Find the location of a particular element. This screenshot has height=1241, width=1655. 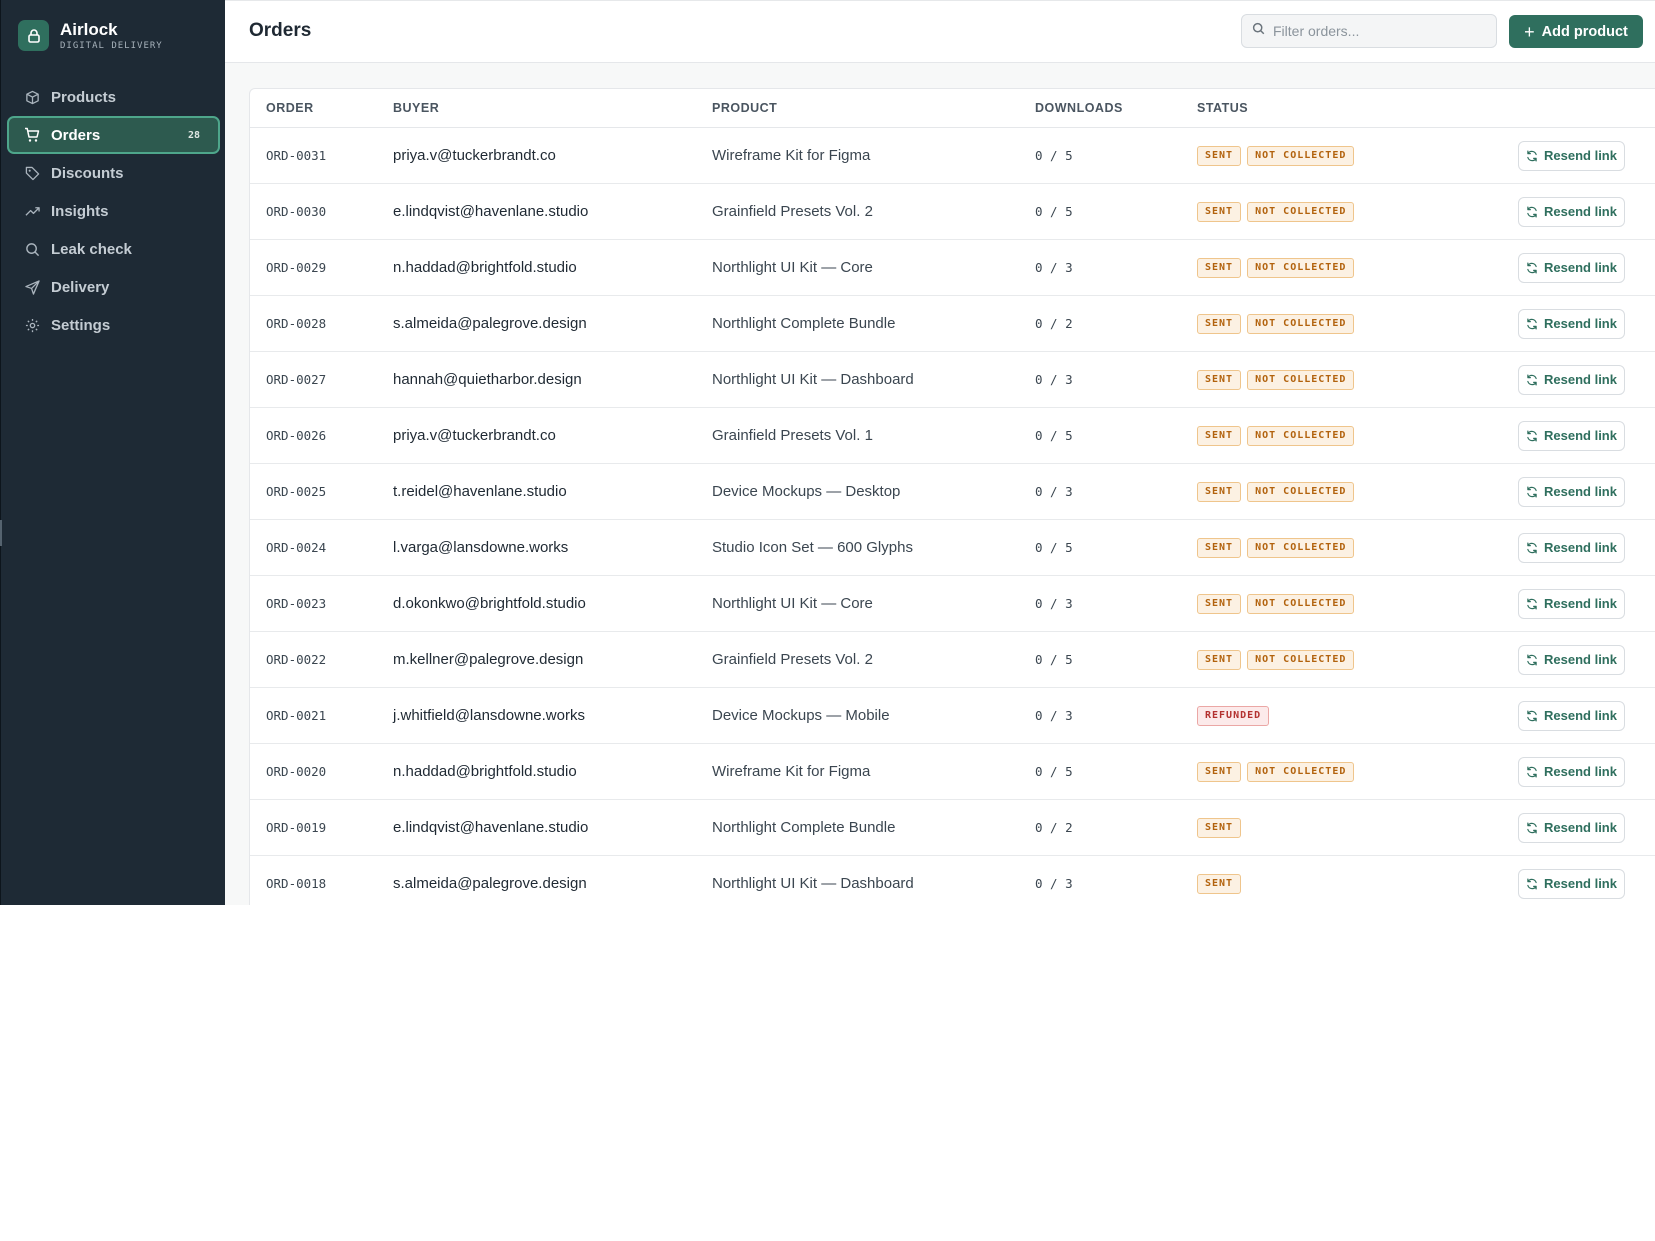

download-count: 0 / 2 is located at coordinates (1054, 323).